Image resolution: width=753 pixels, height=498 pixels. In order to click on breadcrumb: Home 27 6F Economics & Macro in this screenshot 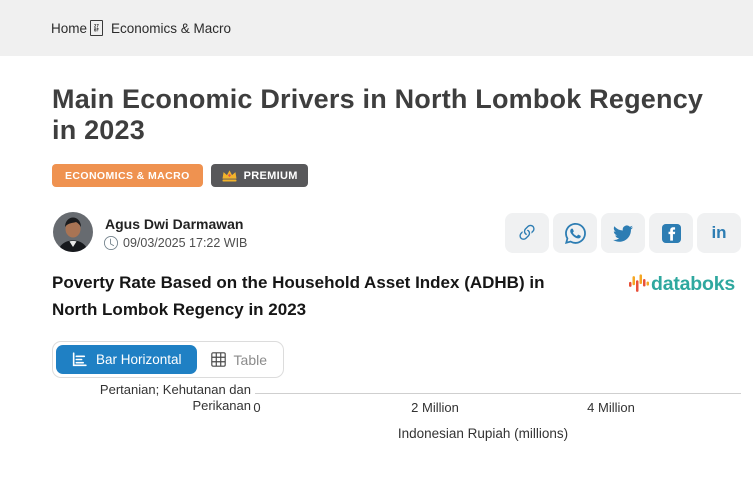, I will do `click(376, 28)`.